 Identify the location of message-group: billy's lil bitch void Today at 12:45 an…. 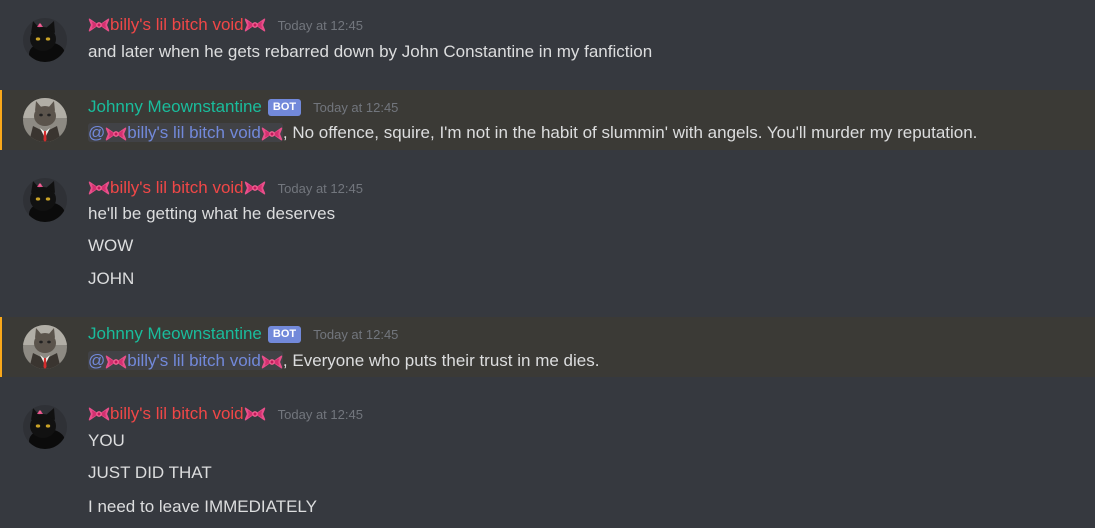
(547, 38).